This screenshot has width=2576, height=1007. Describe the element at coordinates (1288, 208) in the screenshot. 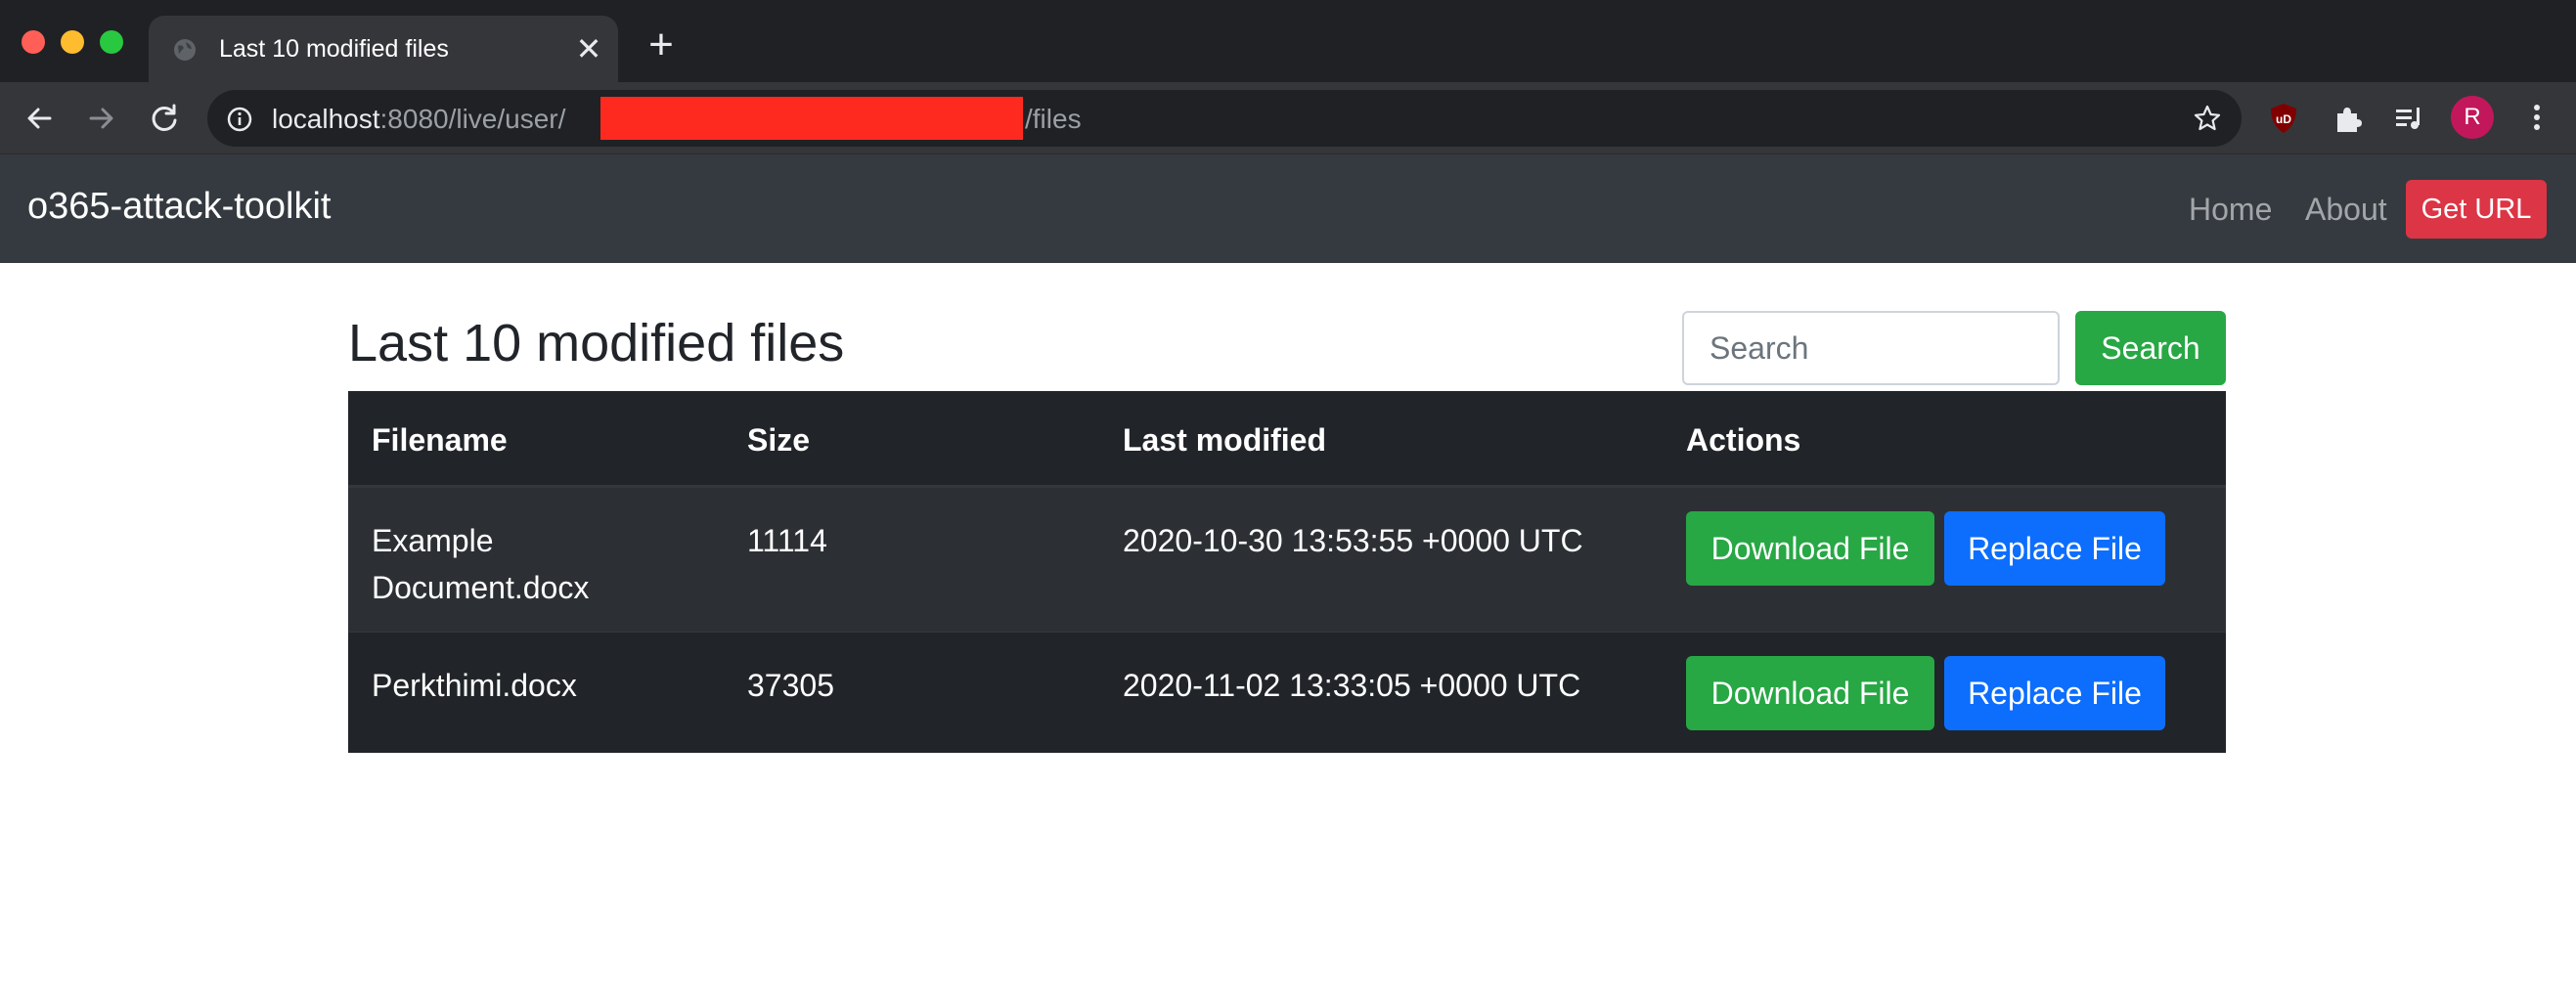

I see `site-navbar: o365-attack-toolkit Home About Get URL` at that location.